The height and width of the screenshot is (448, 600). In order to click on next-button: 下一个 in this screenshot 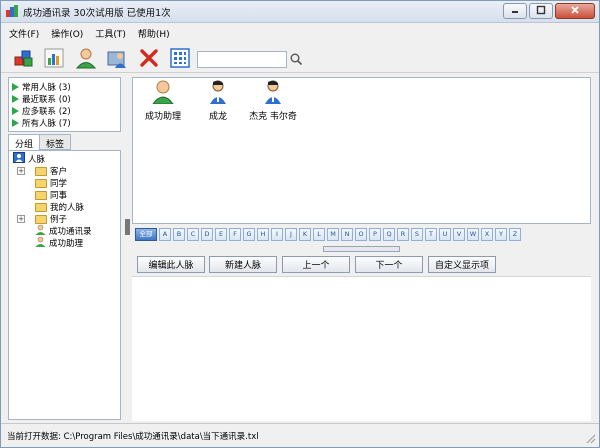, I will do `click(389, 264)`.